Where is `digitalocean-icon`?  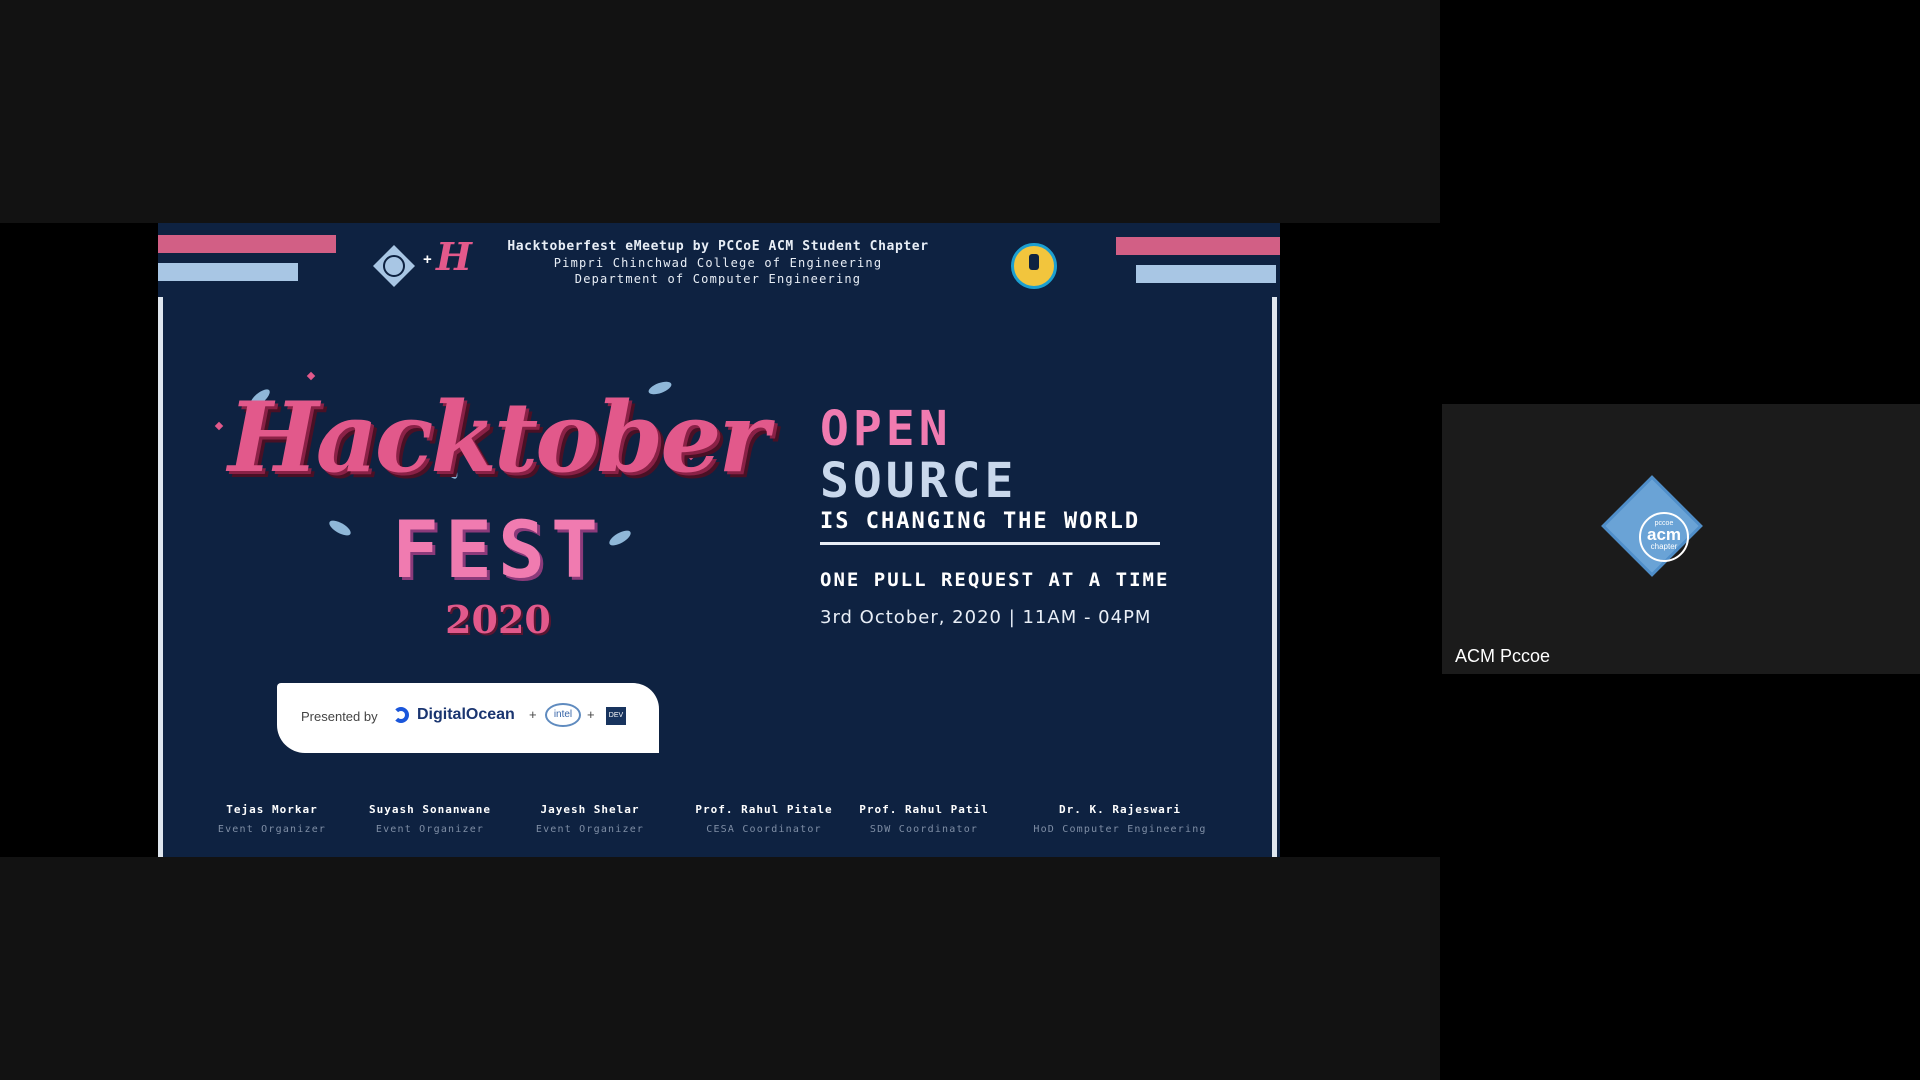
digitalocean-icon is located at coordinates (401, 715).